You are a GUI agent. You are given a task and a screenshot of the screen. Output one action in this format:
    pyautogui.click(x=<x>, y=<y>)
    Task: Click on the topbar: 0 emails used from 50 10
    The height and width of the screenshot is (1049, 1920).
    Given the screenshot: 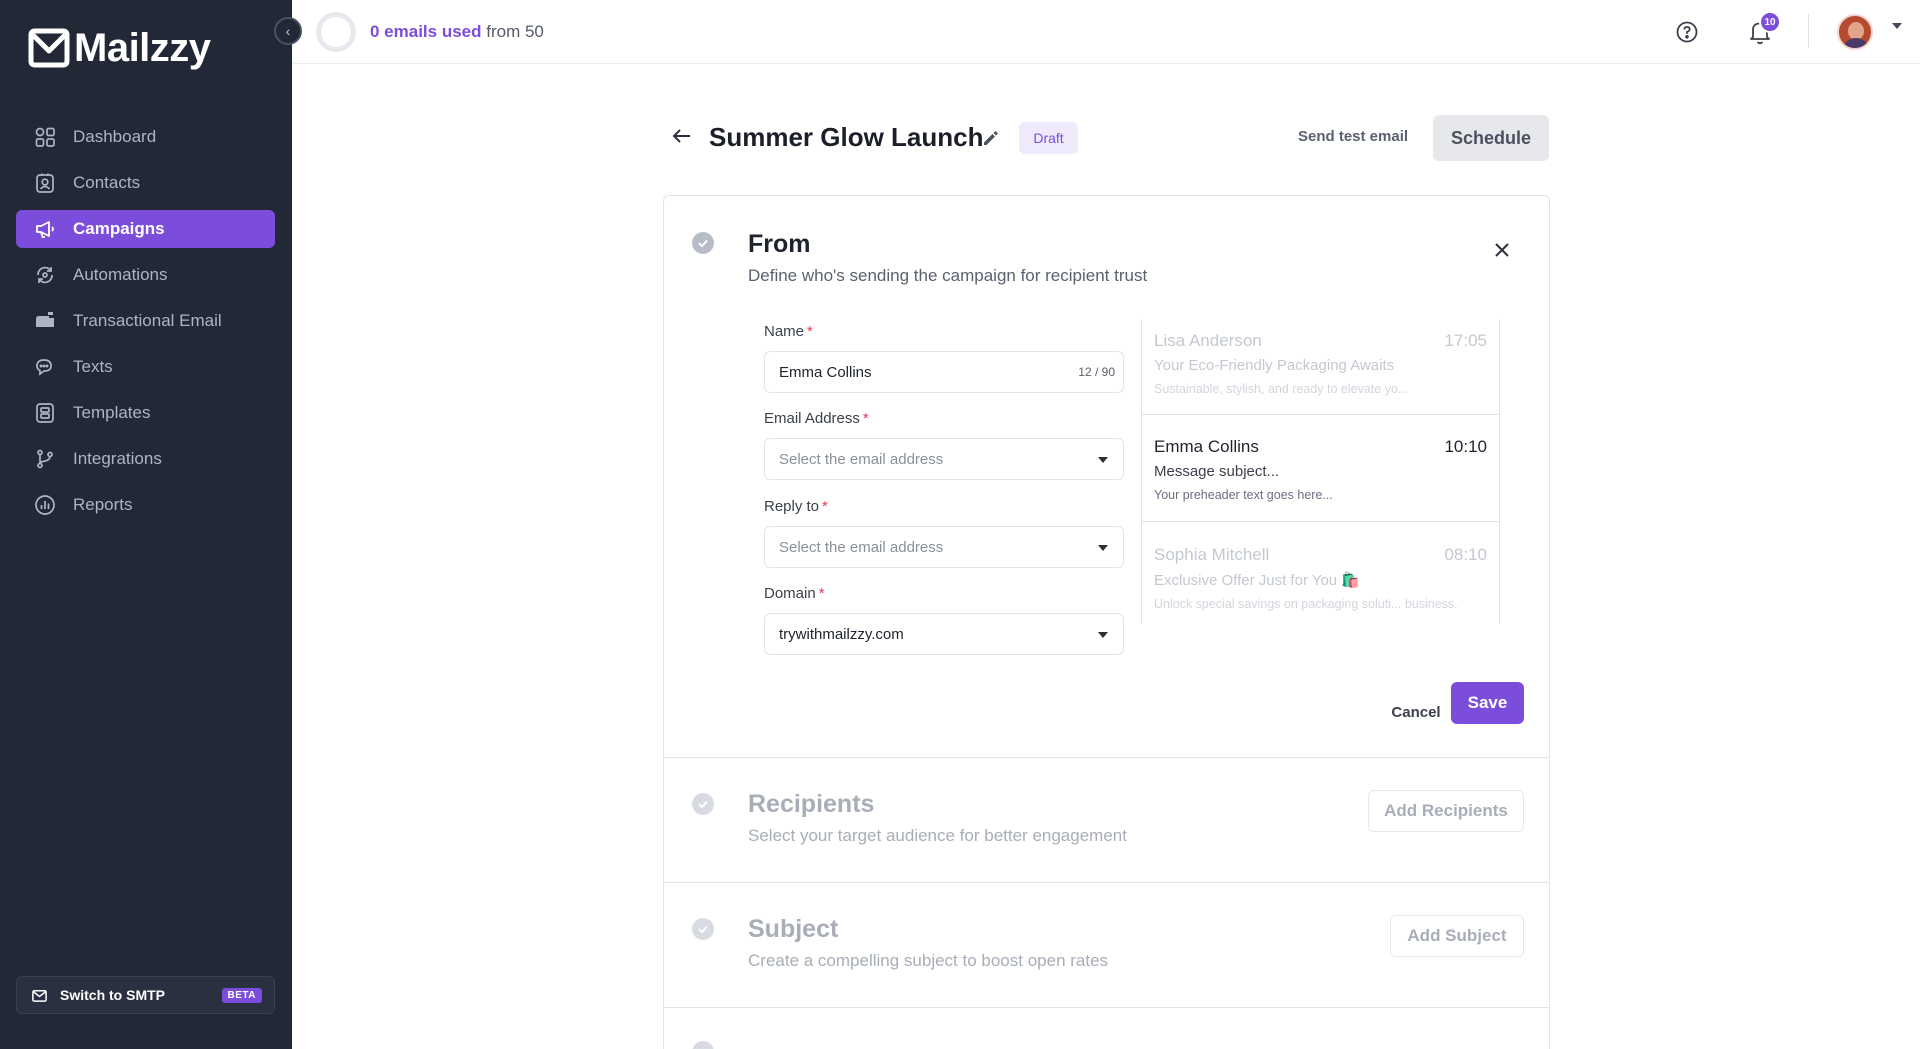 What is the action you would take?
    pyautogui.click(x=1106, y=32)
    